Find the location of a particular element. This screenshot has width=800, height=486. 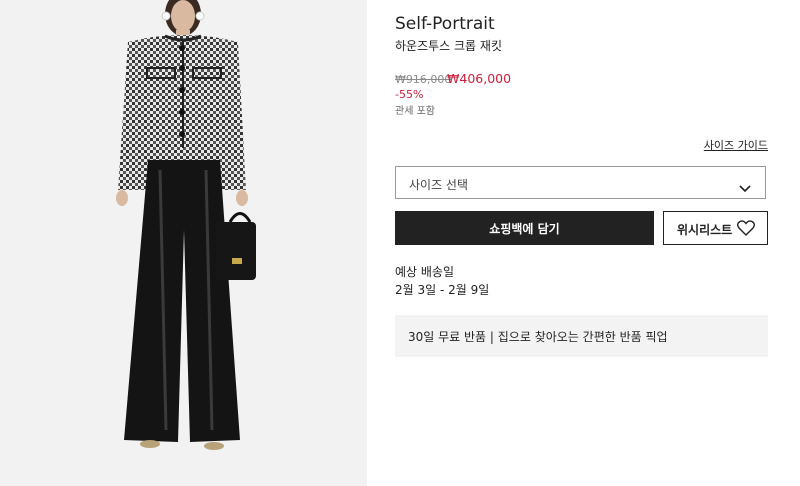

size-select-label: 사이즈 선택 is located at coordinates (439, 185).